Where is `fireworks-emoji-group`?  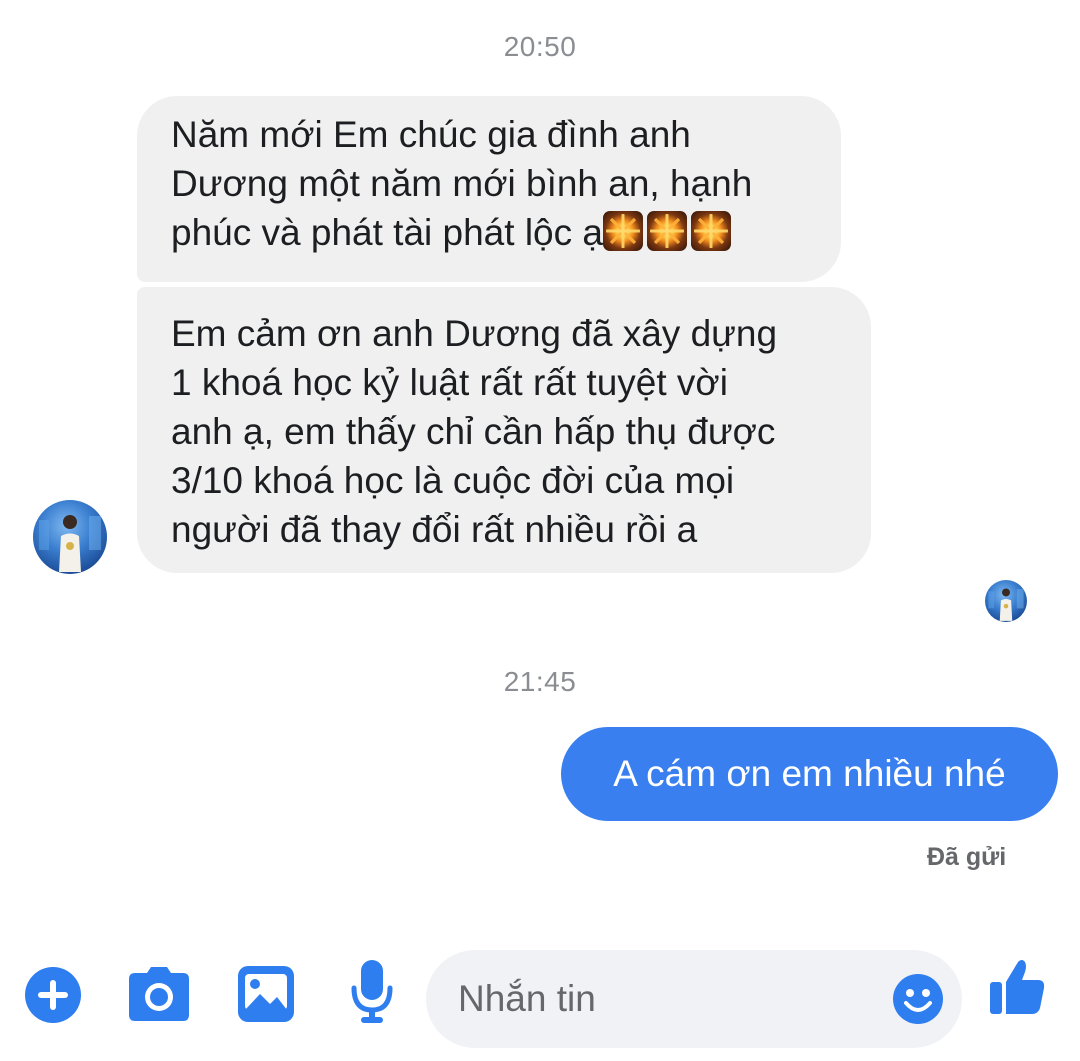
fireworks-emoji-group is located at coordinates (666, 232).